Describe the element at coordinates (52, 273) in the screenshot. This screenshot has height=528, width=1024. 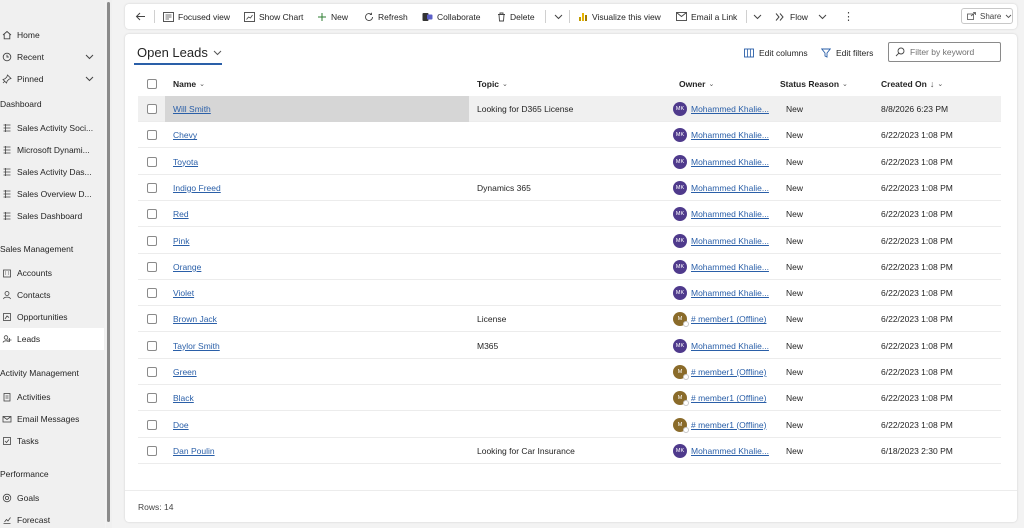
I see `sidebar-item-accounts: Accounts` at that location.